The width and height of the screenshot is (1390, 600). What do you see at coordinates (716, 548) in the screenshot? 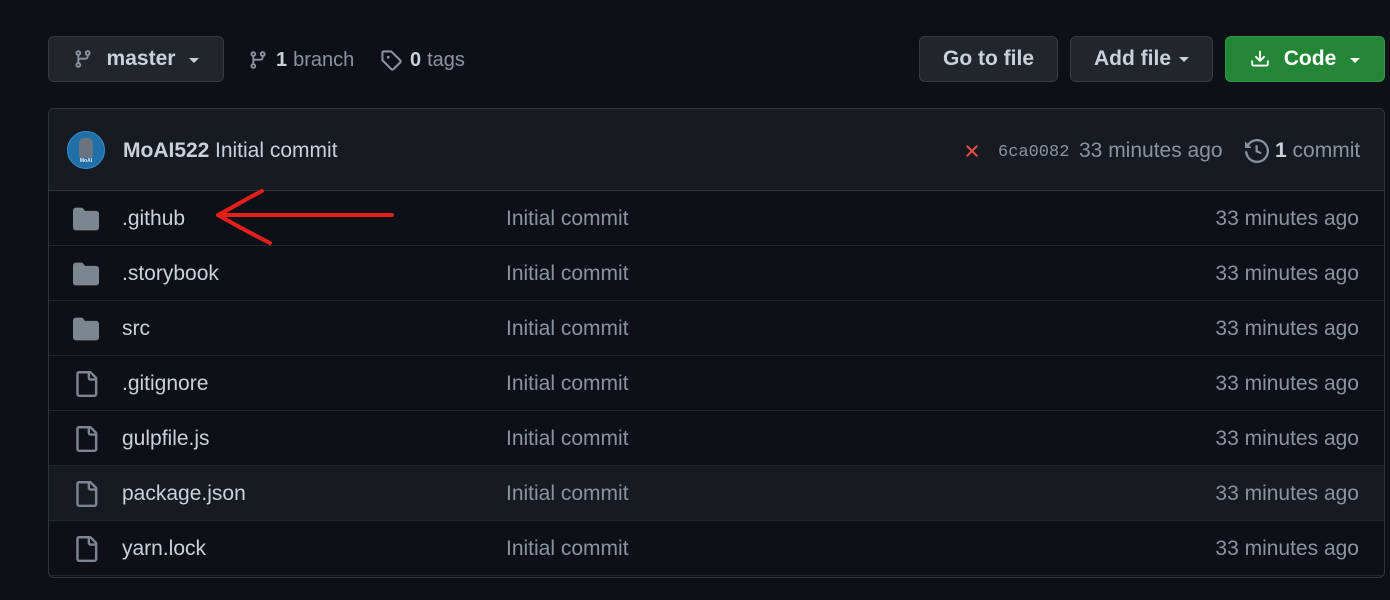
I see `file-row: yarn.lock Initial commit 33 minutes ago` at bounding box center [716, 548].